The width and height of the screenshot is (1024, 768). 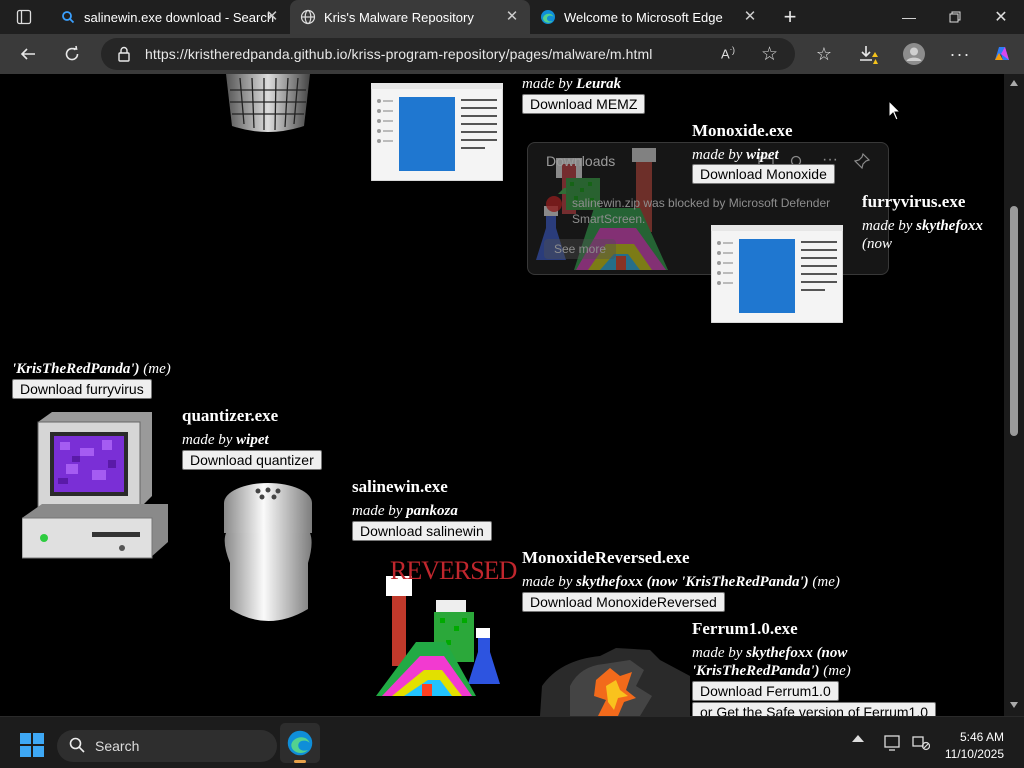 What do you see at coordinates (584, 104) in the screenshot?
I see `download-memz-button: Download MEMZ` at bounding box center [584, 104].